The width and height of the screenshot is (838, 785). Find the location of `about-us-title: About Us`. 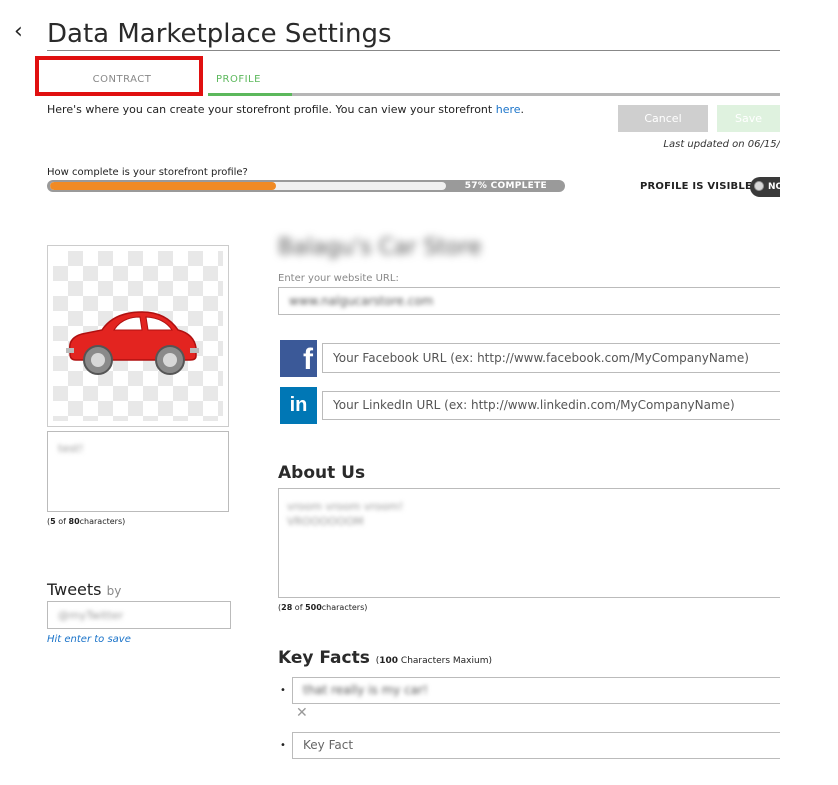

about-us-title: About Us is located at coordinates (322, 473).